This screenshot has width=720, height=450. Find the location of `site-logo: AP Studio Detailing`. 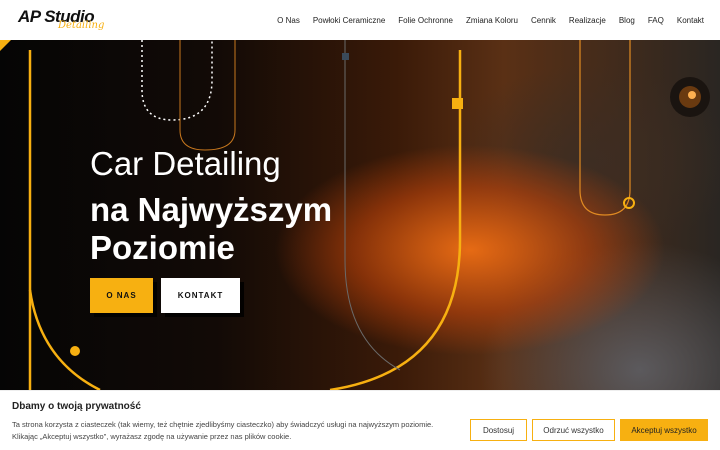

site-logo: AP Studio Detailing is located at coordinates (61, 20).